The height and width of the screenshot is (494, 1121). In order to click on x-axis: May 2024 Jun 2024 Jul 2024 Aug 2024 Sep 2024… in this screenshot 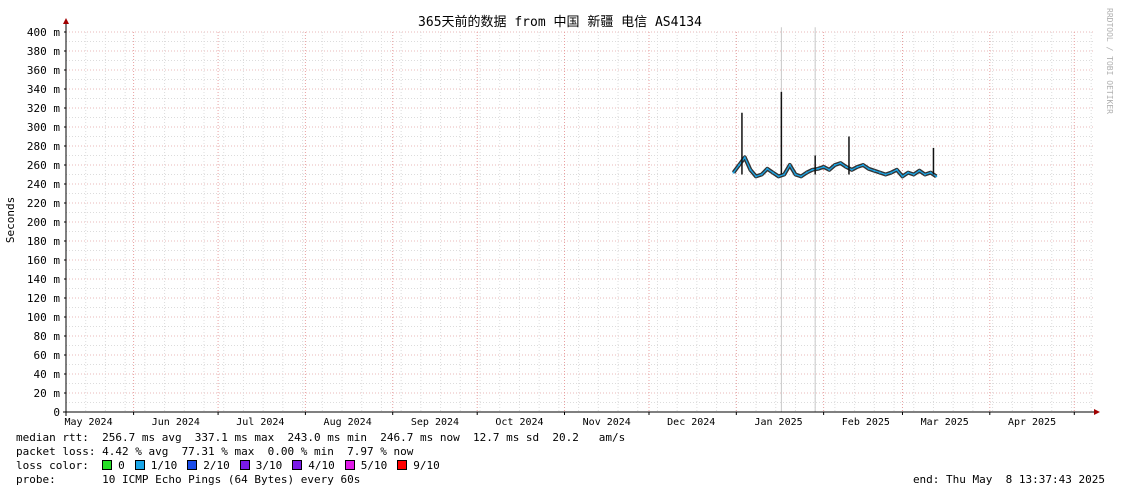, I will do `click(569, 420)`.